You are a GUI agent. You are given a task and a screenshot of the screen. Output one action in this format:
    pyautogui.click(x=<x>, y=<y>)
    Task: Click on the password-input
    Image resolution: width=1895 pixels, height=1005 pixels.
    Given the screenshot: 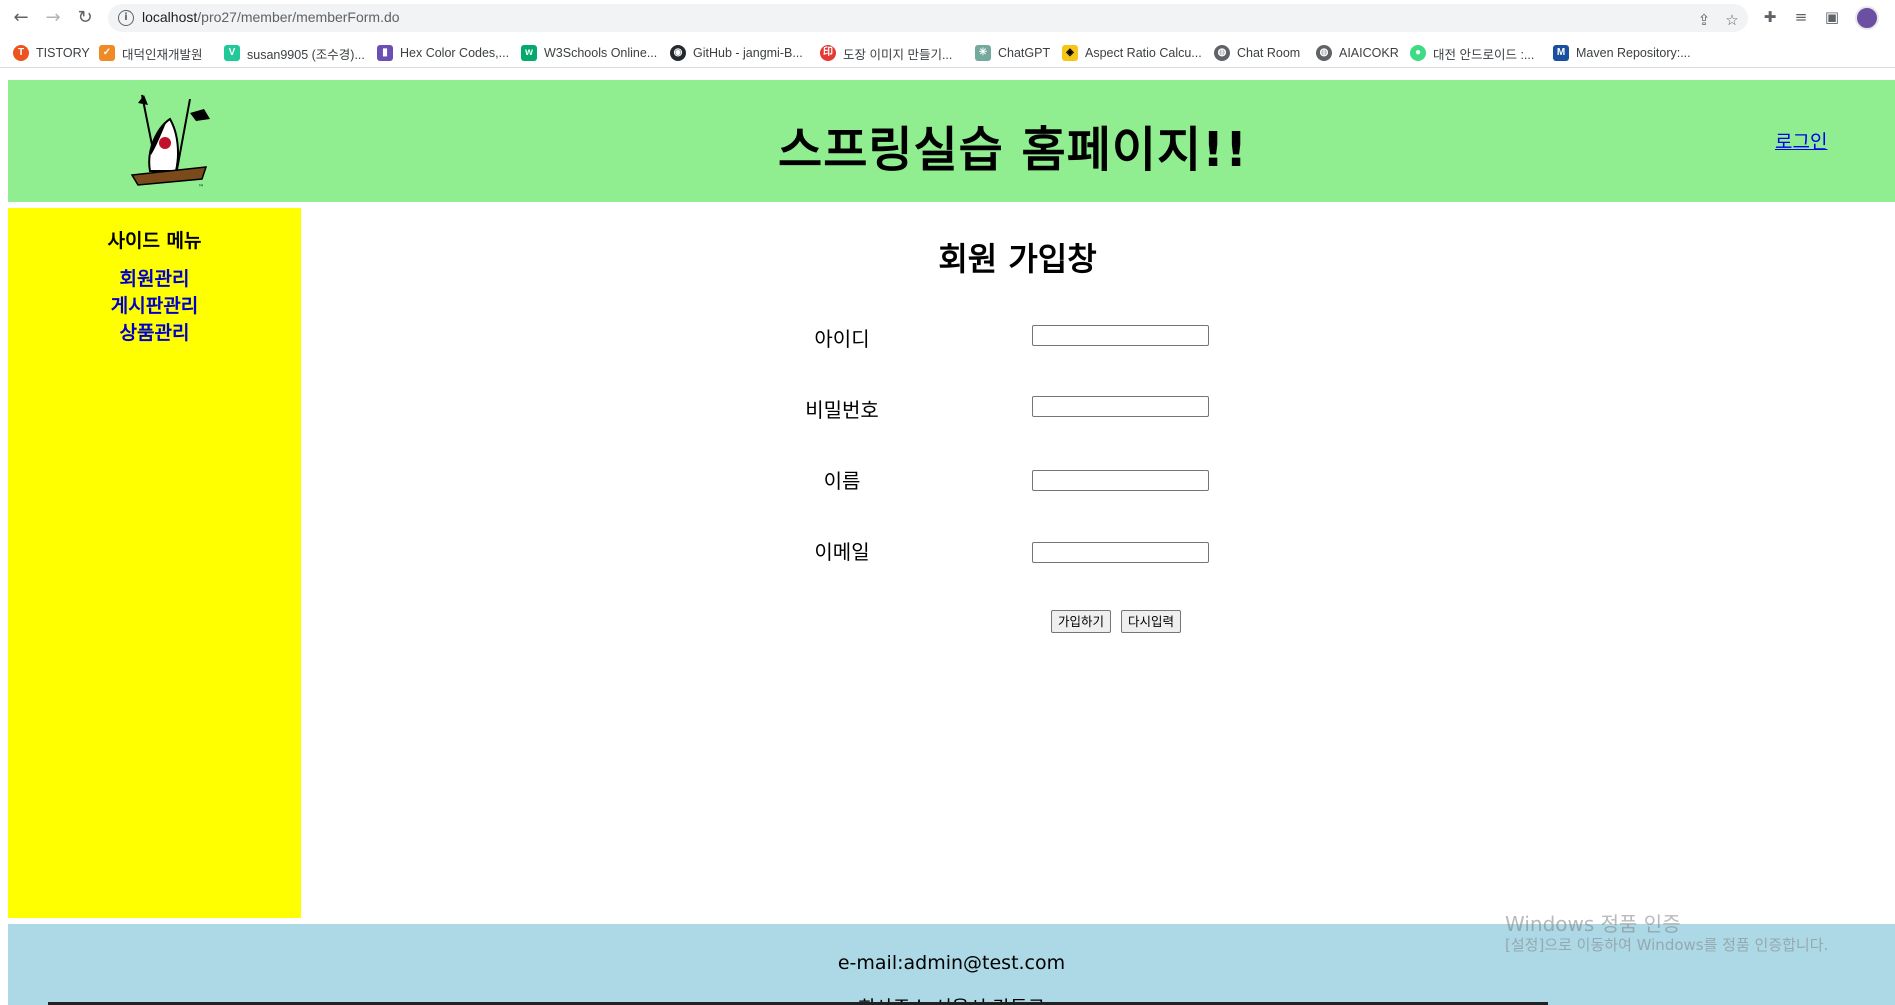 What is the action you would take?
    pyautogui.click(x=1120, y=406)
    